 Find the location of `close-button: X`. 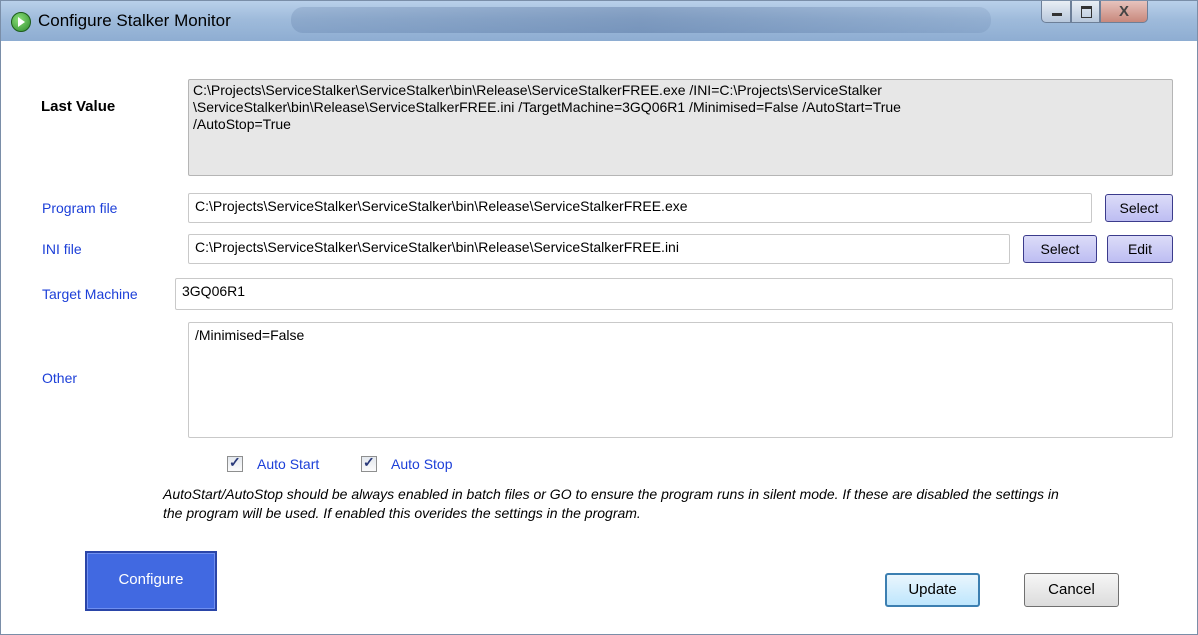

close-button: X is located at coordinates (1124, 12).